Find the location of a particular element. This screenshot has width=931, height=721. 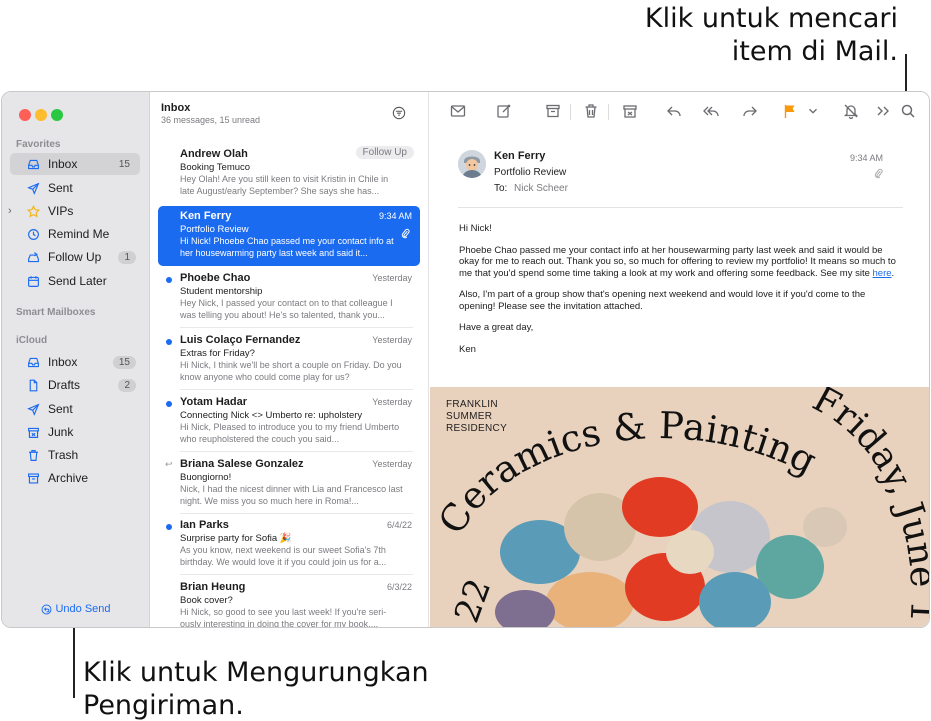

callout-search: Klik untuk mencari item di Mail. is located at coordinates (771, 35).